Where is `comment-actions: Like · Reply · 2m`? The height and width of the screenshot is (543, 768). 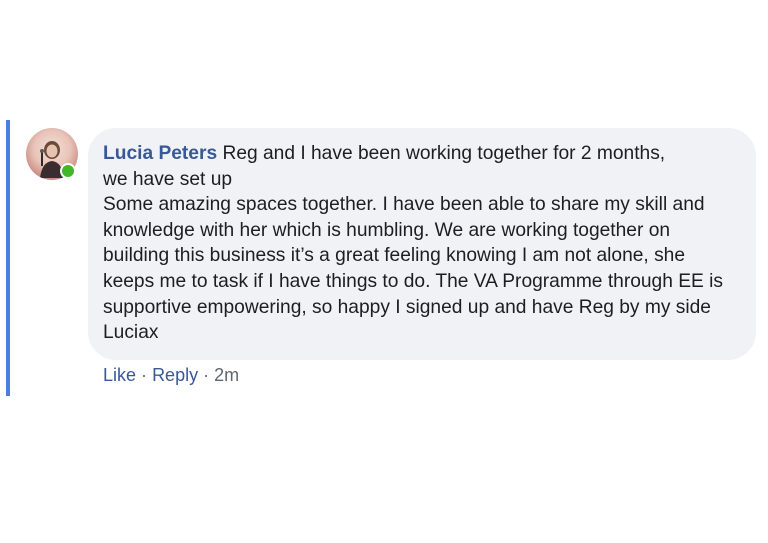 comment-actions: Like · Reply · 2m is located at coordinates (171, 375).